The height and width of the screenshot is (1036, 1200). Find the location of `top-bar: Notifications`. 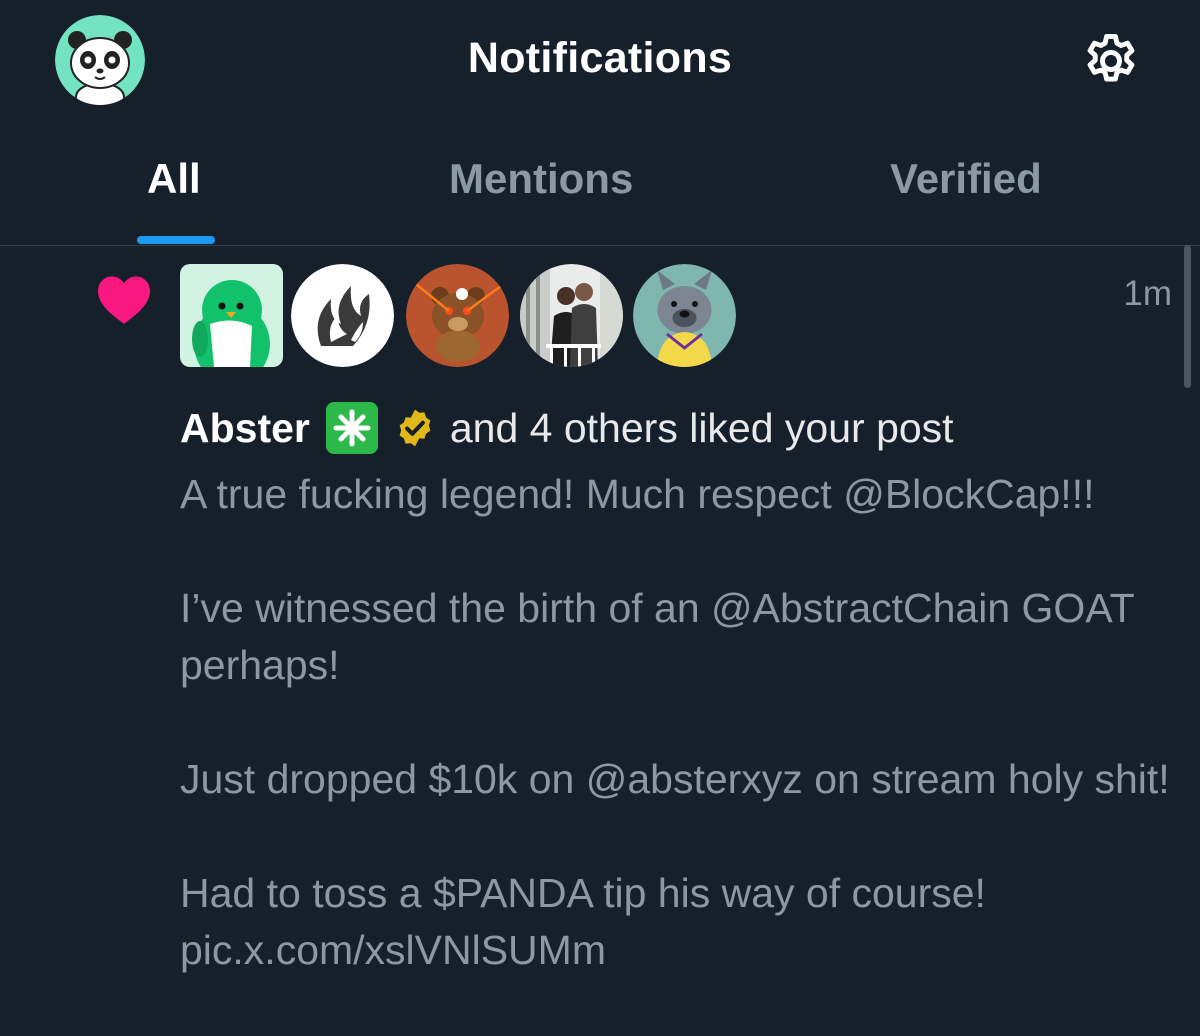

top-bar: Notifications is located at coordinates (600, 61).